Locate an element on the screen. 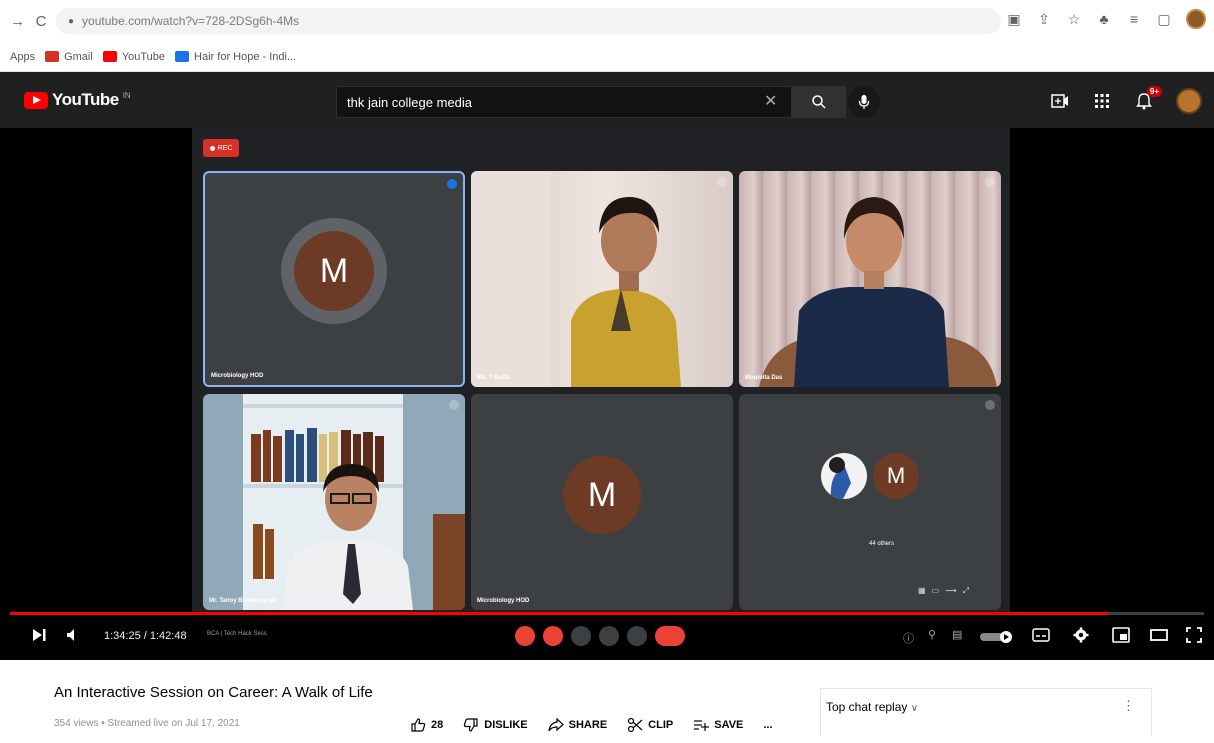  header-actions: 9+ is located at coordinates (1126, 100).